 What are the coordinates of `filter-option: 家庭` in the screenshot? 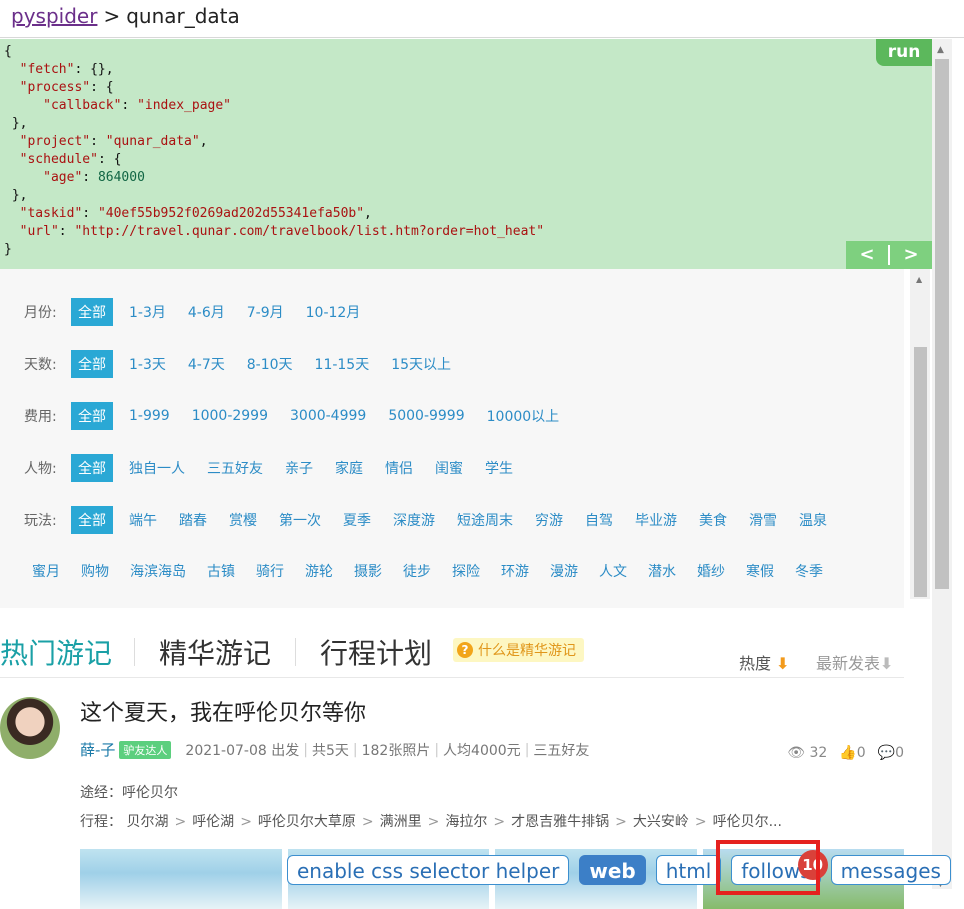 It's located at (349, 468).